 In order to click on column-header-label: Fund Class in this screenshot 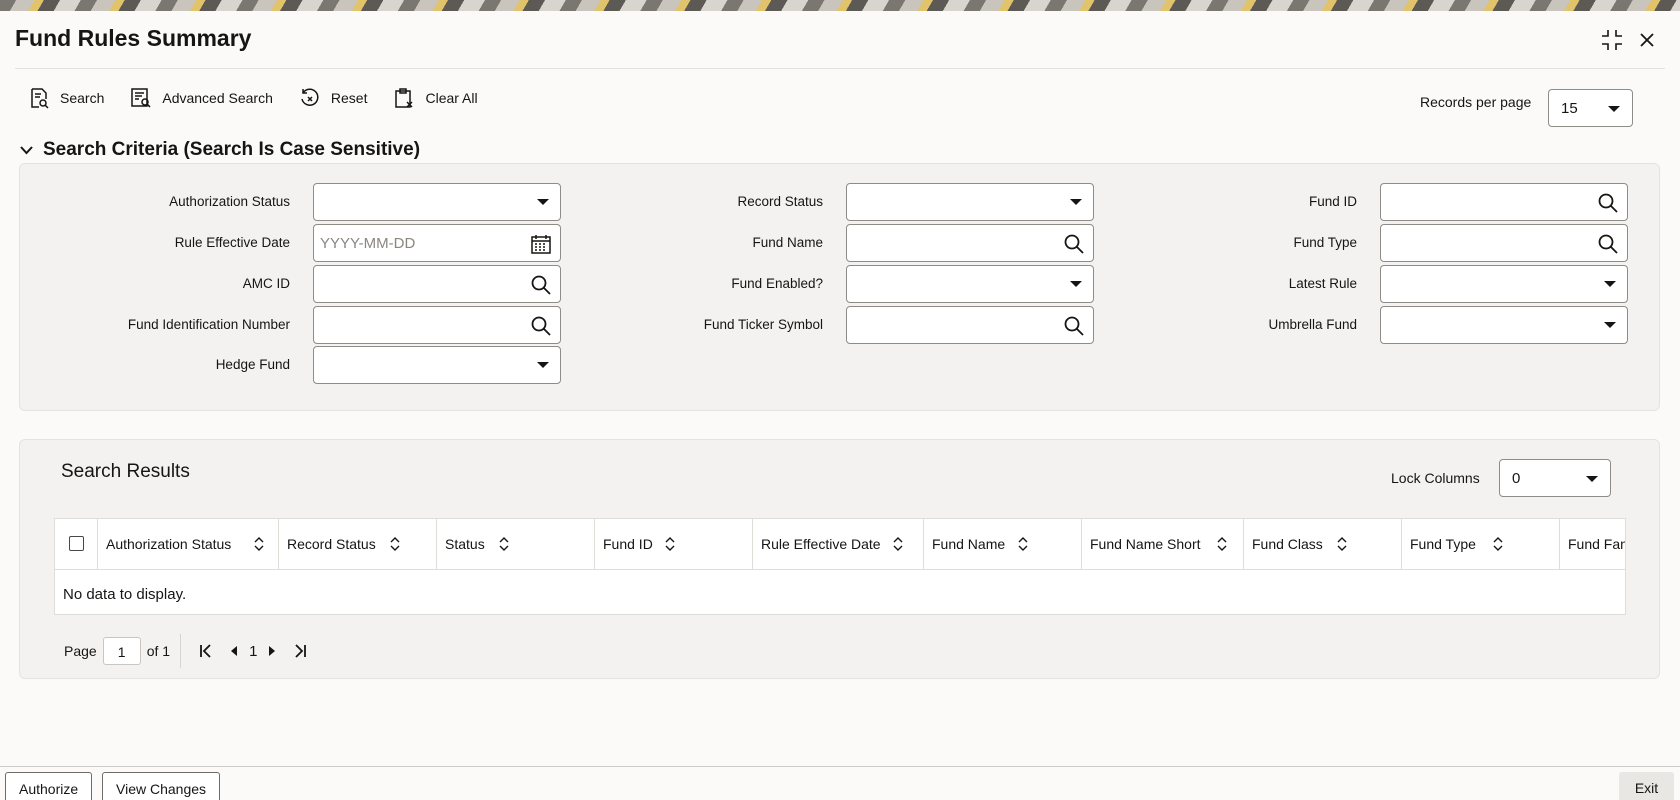, I will do `click(1287, 544)`.